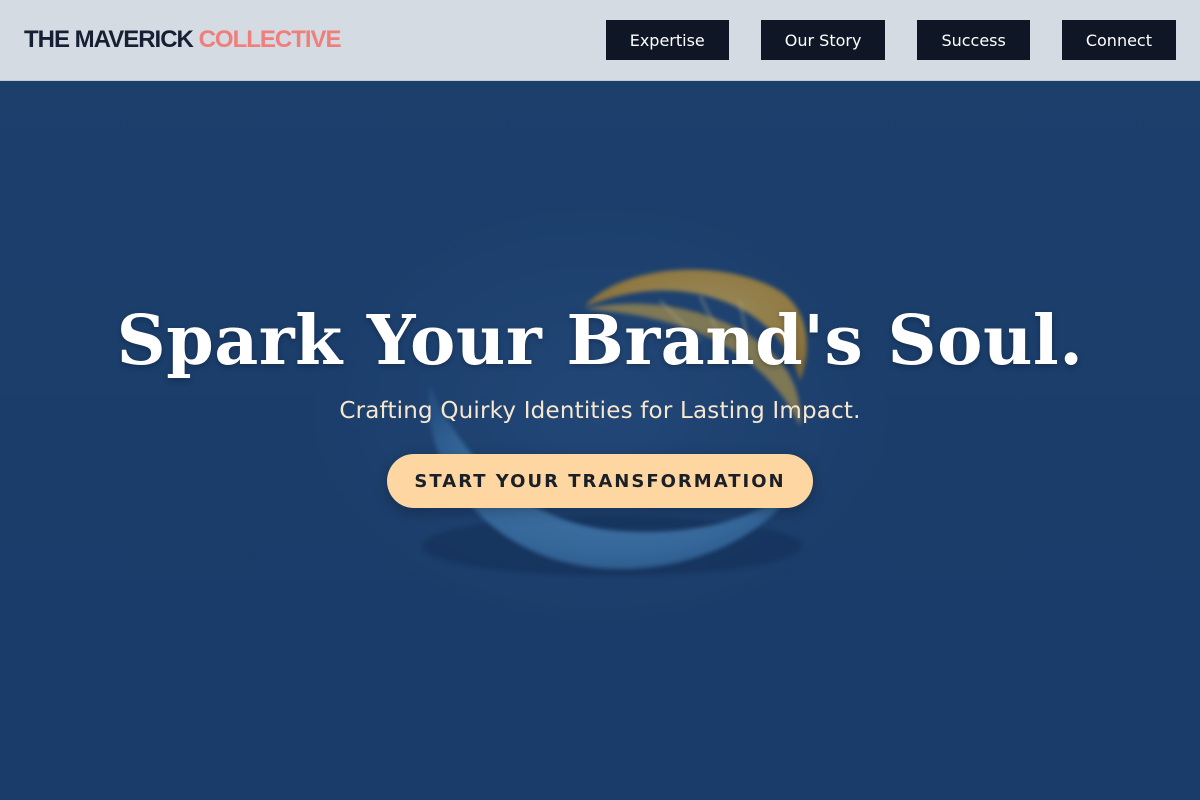 The width and height of the screenshot is (1200, 800). Describe the element at coordinates (890, 40) in the screenshot. I see `main-nav: Expertise Our Story Success Connect` at that location.